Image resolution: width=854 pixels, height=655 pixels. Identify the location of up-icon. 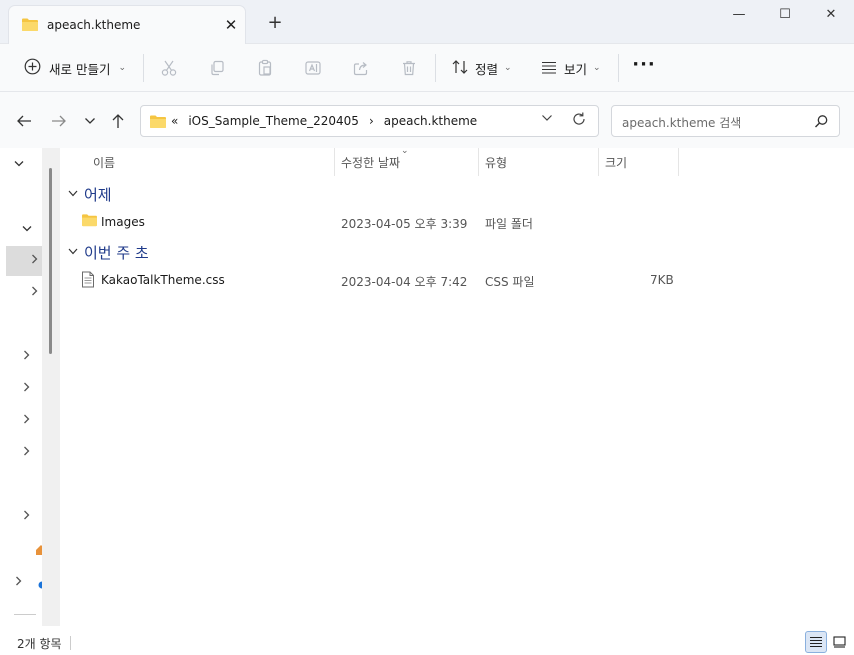
(118, 121).